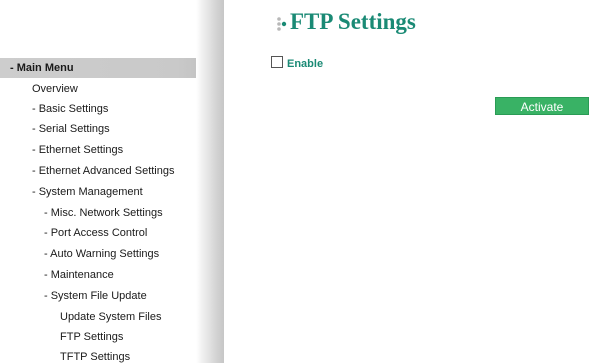 The image size is (589, 364). I want to click on sidebar-item-overview: Overview, so click(55, 89).